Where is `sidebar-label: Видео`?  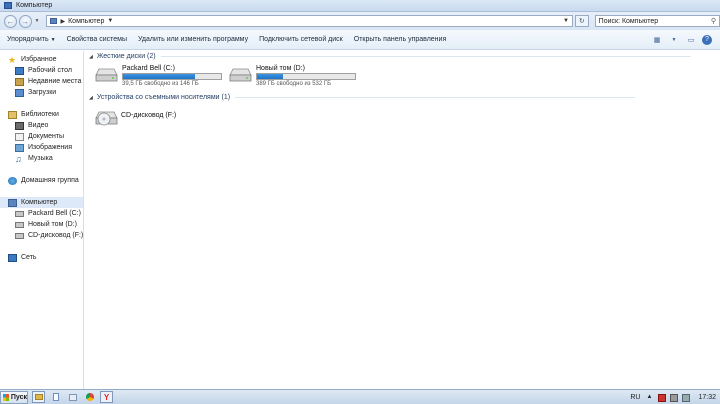
sidebar-label: Видео is located at coordinates (38, 125).